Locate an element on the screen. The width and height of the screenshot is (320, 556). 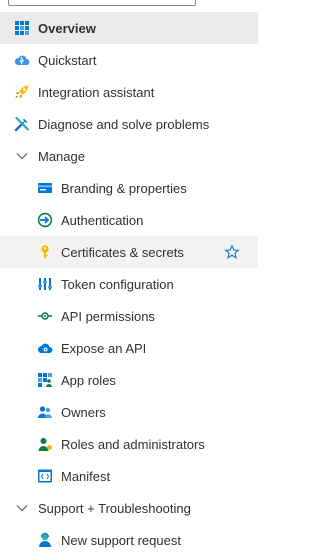
nav-item-owners: Owners is located at coordinates (129, 412).